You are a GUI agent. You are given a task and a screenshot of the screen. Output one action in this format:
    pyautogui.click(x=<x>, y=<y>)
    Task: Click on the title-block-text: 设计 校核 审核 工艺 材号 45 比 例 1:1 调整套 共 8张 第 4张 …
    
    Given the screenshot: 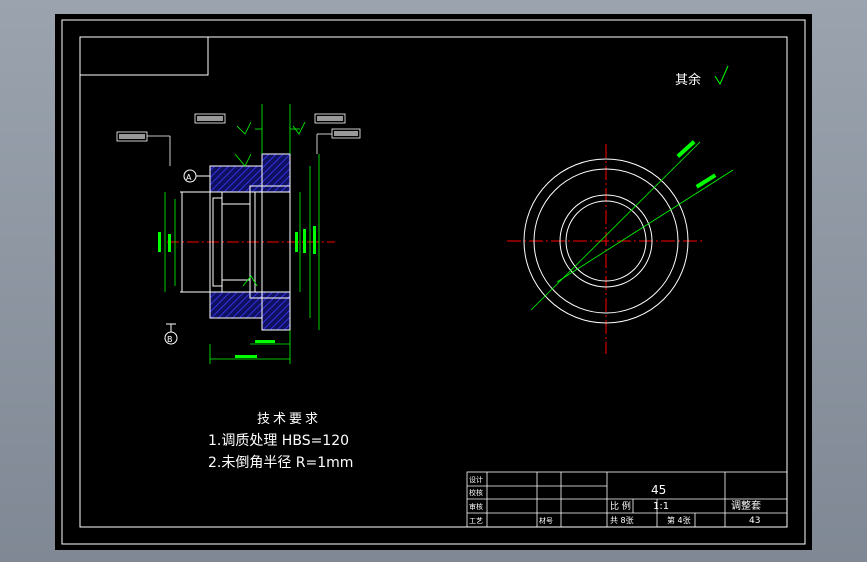 What is the action you would take?
    pyautogui.click(x=615, y=500)
    